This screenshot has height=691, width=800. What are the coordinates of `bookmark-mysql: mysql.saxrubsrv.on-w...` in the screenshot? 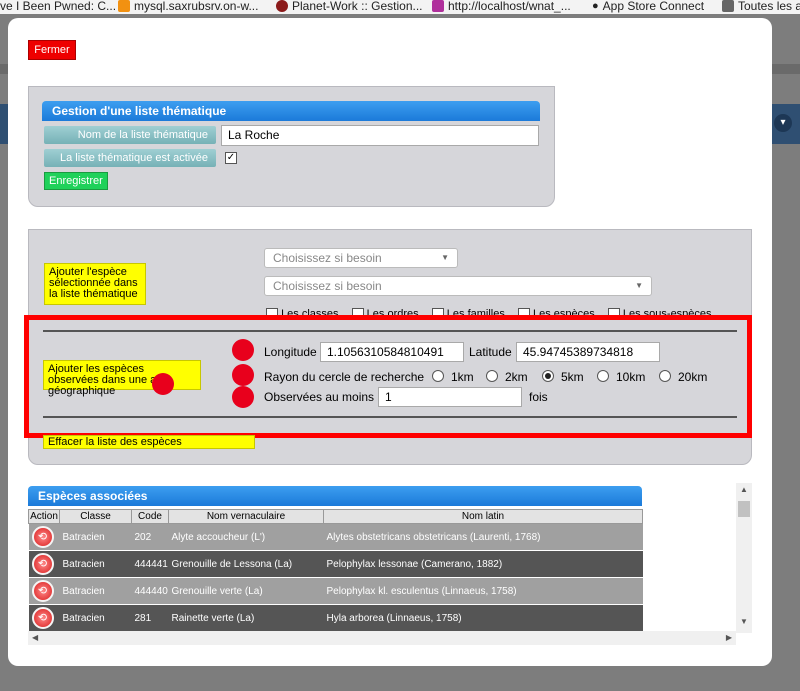 It's located at (188, 6).